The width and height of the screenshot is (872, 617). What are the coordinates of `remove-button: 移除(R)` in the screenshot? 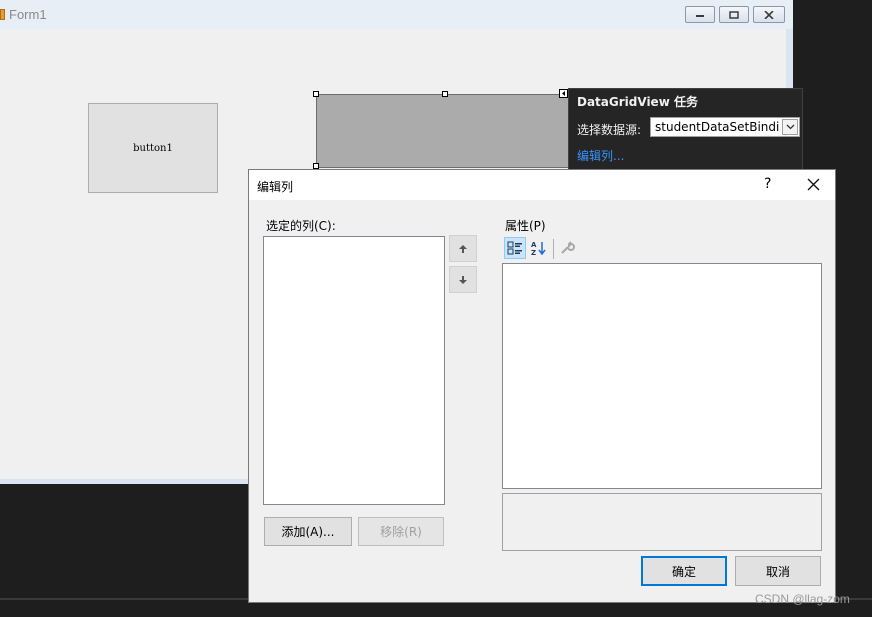 It's located at (401, 531).